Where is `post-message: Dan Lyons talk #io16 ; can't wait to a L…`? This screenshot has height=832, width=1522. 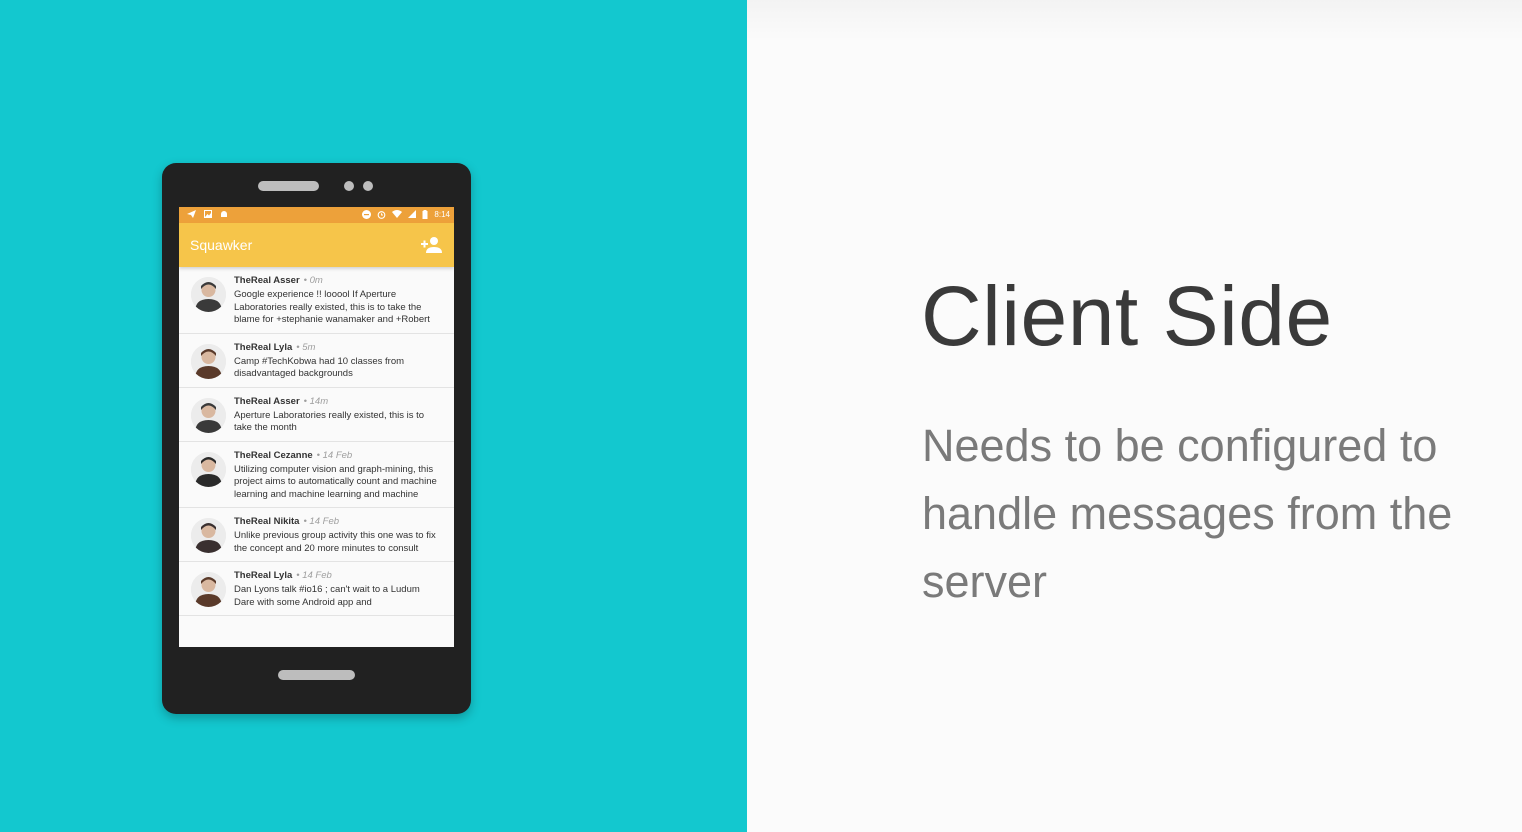
post-message: Dan Lyons talk #io16 ; can't wait to a L… is located at coordinates (327, 596).